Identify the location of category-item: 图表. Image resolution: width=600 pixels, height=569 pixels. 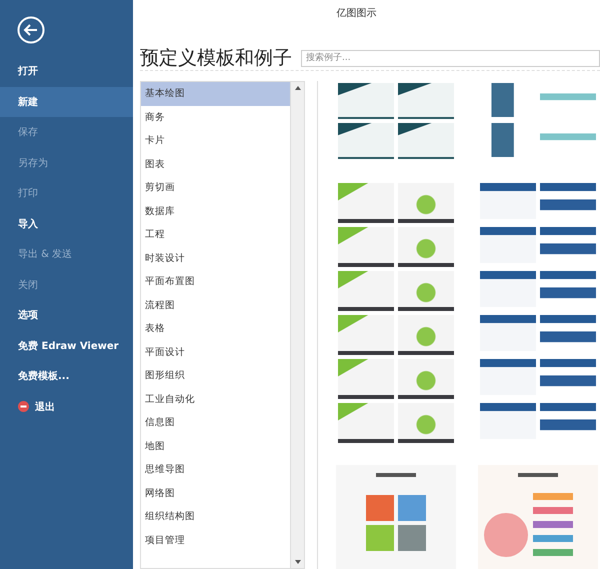
(215, 164).